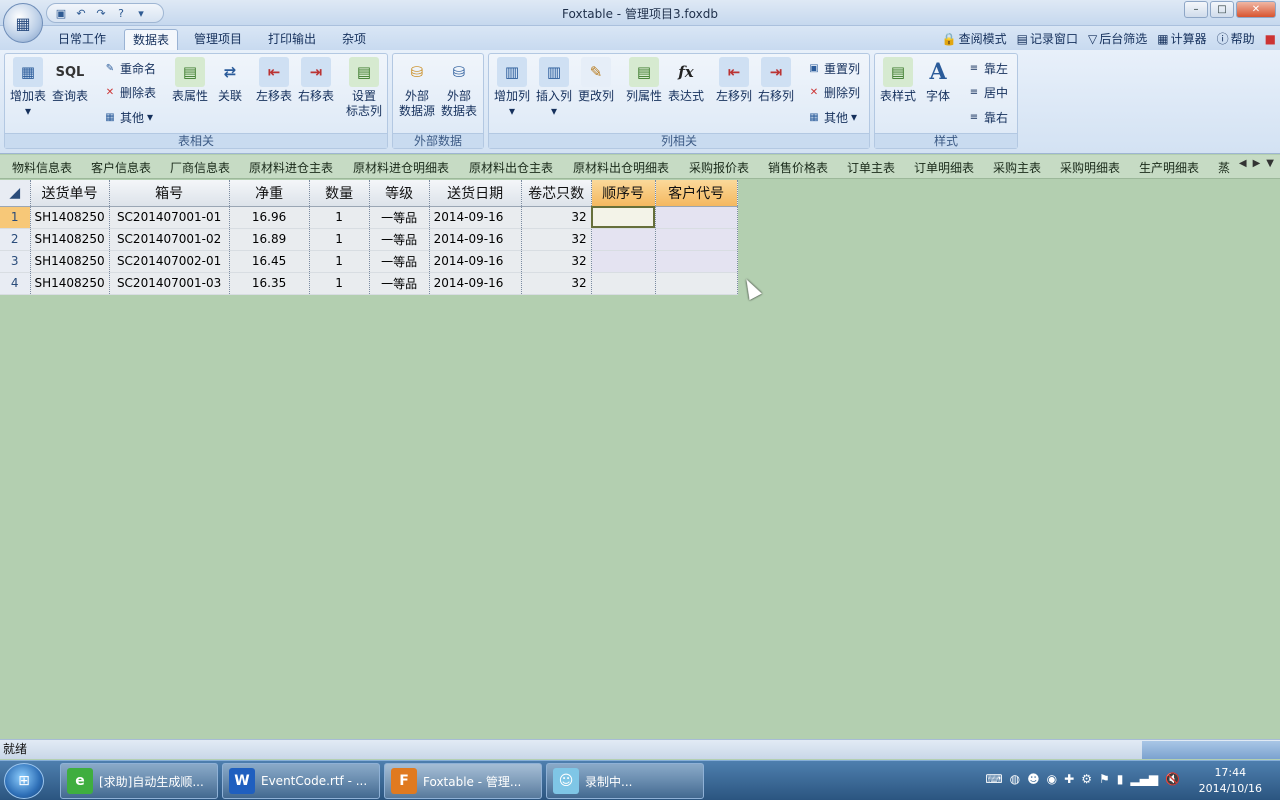 The height and width of the screenshot is (800, 1280). I want to click on add-column-button: ▥ 增加列 ▾, so click(512, 88).